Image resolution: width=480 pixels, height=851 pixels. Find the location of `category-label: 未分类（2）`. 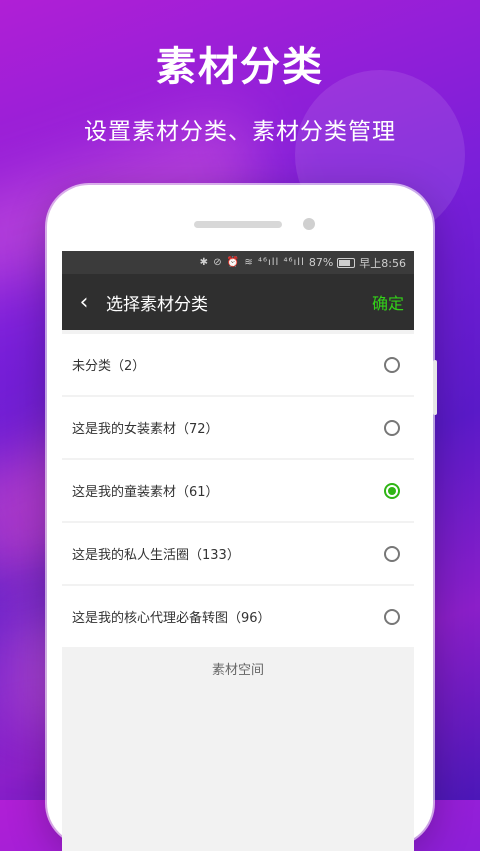

category-label: 未分类（2） is located at coordinates (109, 366).